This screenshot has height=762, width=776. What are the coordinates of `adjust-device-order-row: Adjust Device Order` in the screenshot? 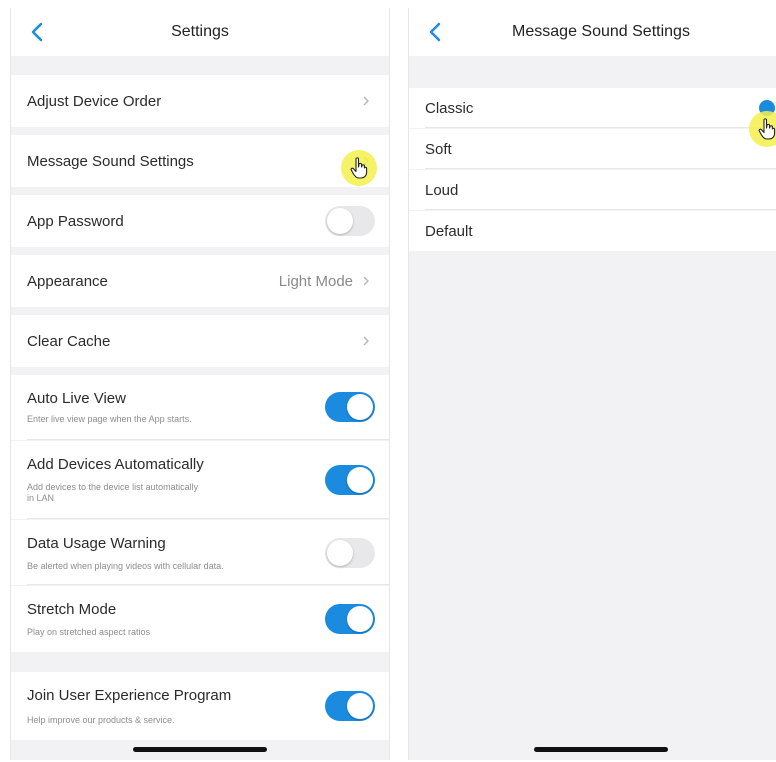 It's located at (200, 101).